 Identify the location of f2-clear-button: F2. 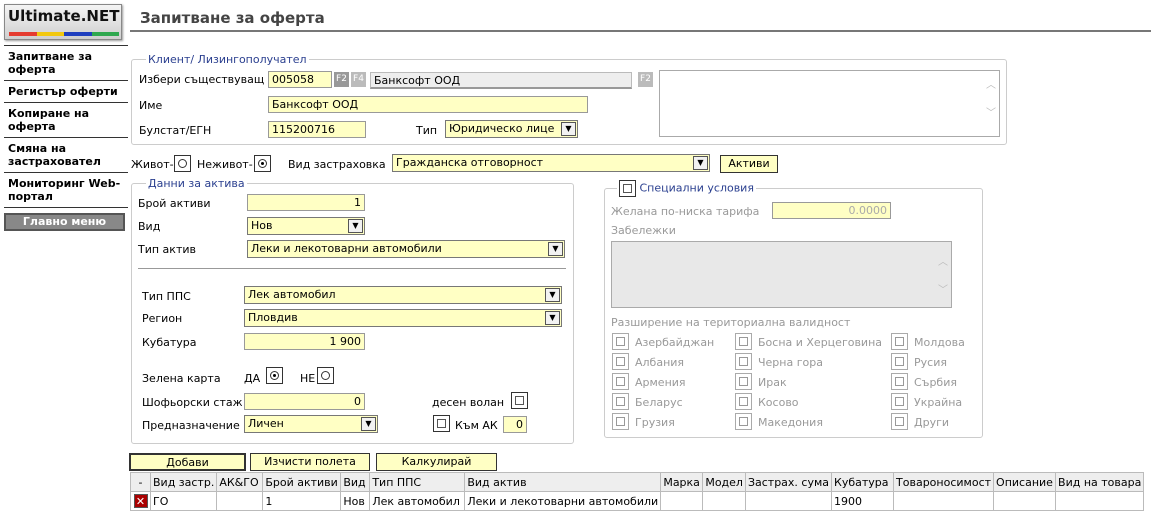
(645, 79).